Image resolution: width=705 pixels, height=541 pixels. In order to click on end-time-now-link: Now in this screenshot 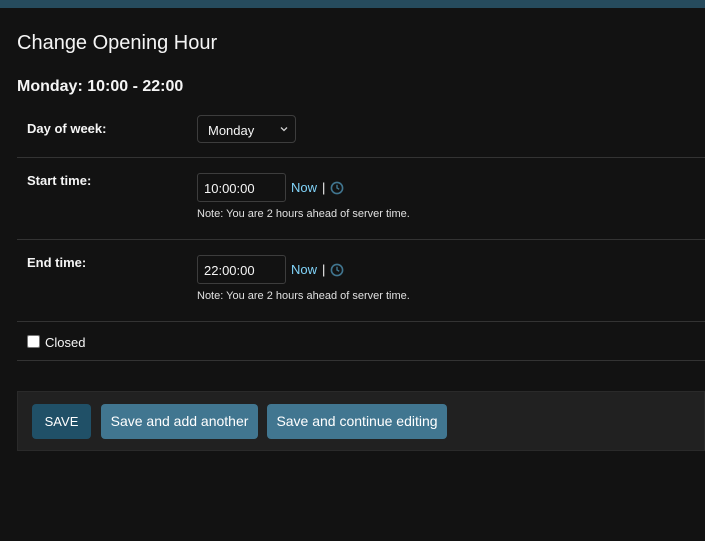, I will do `click(304, 269)`.